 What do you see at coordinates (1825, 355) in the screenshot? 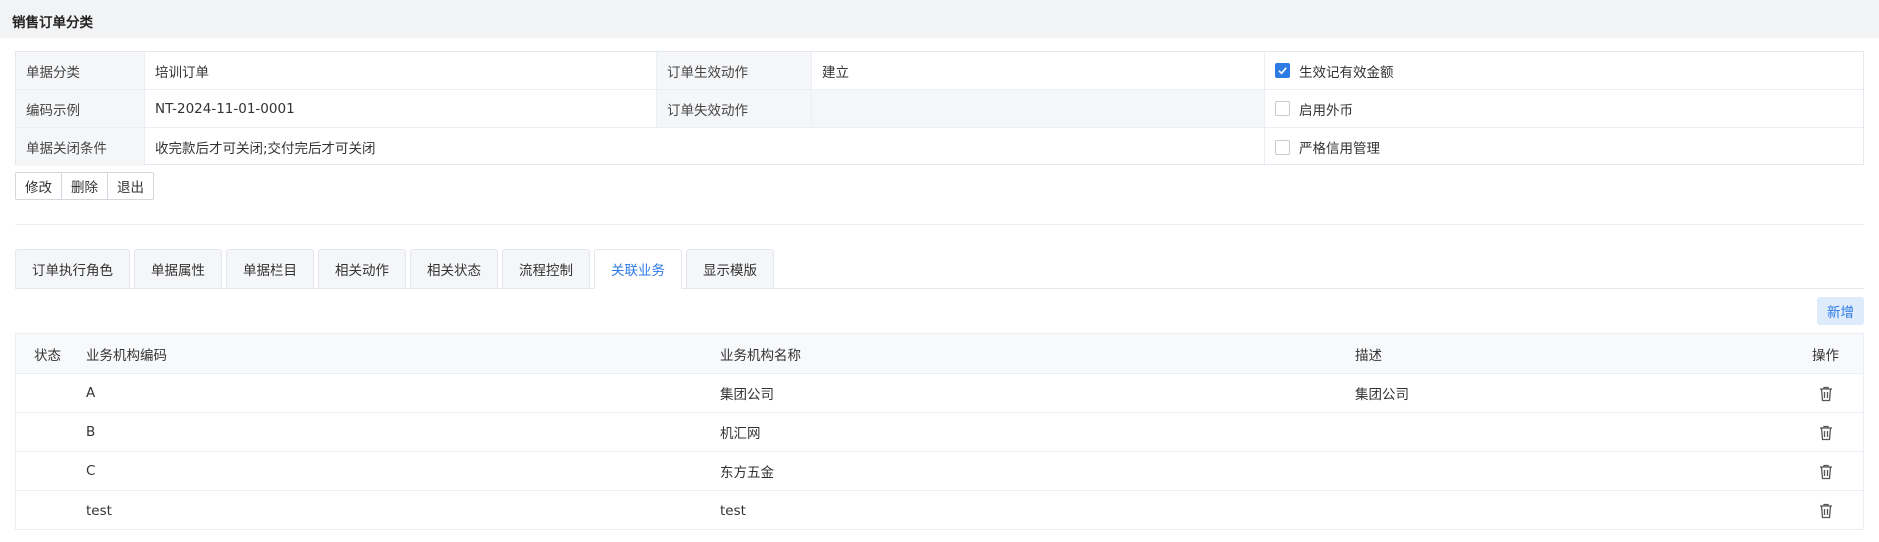
I see `column-header-operation: 操作` at bounding box center [1825, 355].